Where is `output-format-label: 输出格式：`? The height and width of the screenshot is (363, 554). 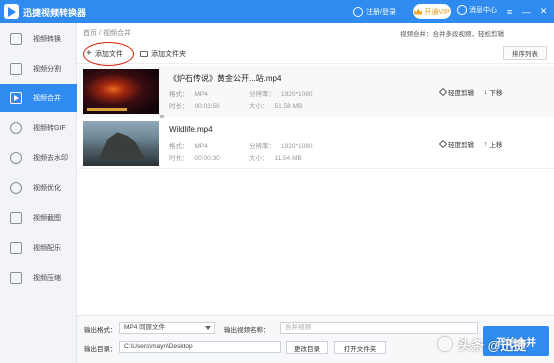 output-format-label: 输出格式： is located at coordinates (100, 330).